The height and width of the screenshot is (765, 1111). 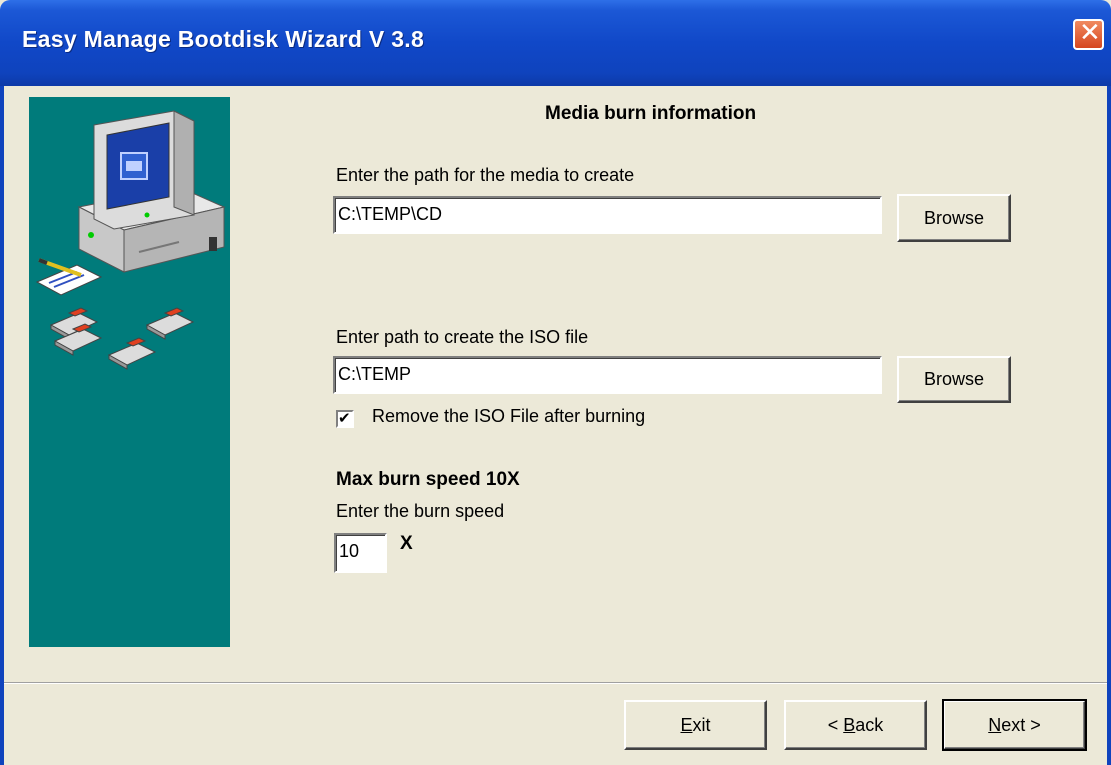 What do you see at coordinates (1109, 425) in the screenshot?
I see `window-frame-right` at bounding box center [1109, 425].